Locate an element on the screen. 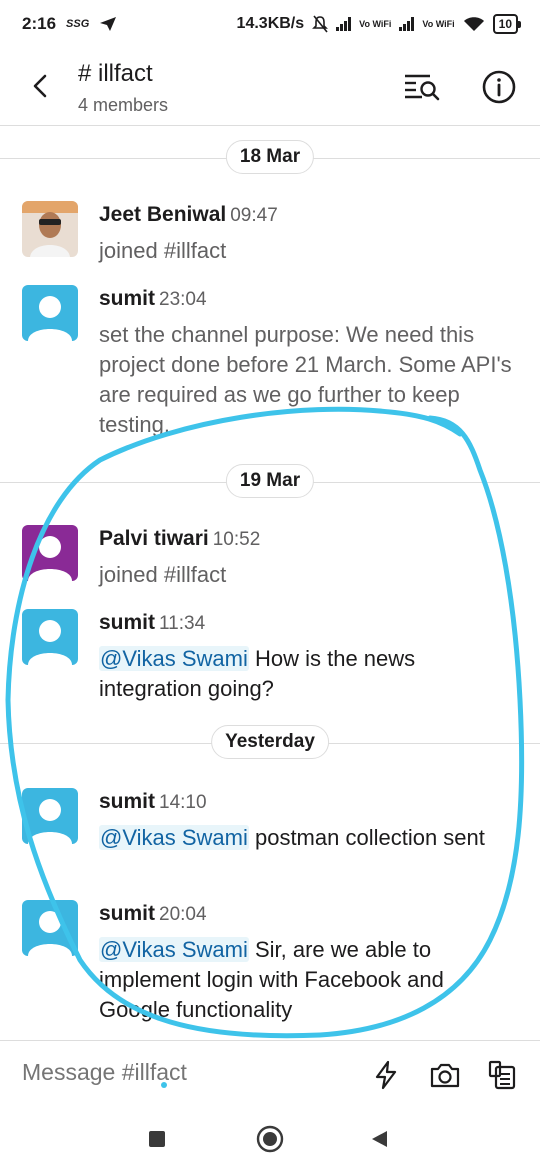  camera-button is located at coordinates (444, 1075).